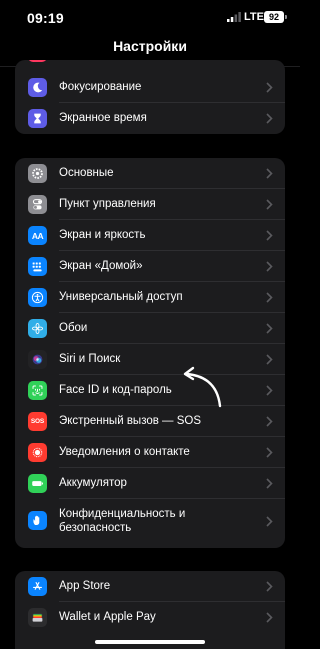  Describe the element at coordinates (150, 642) in the screenshot. I see `home-indicator` at that location.